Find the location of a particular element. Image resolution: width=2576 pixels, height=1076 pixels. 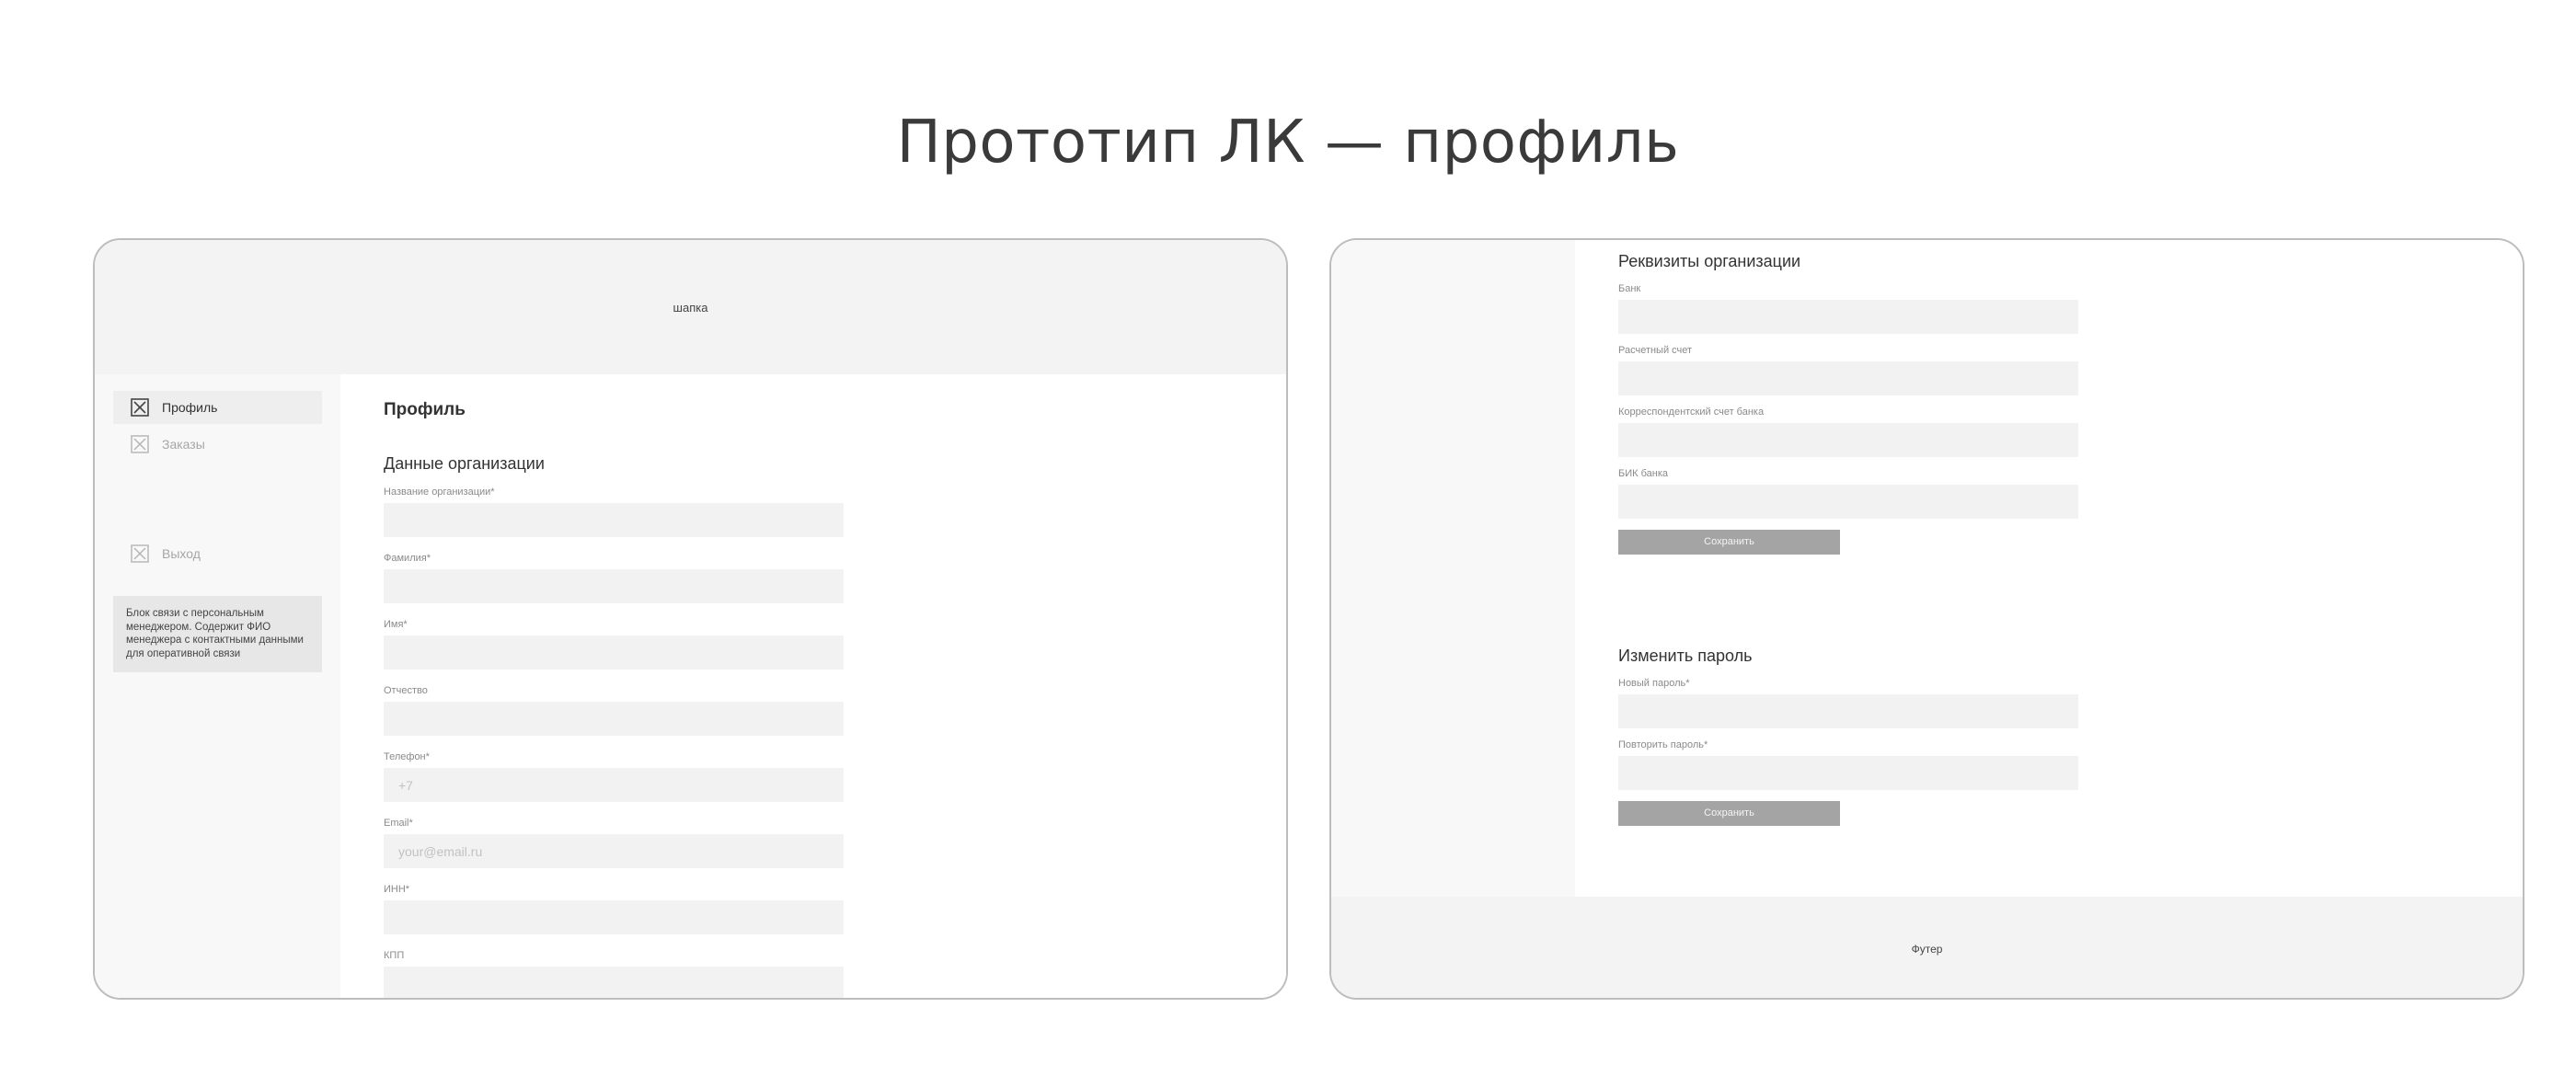

sidebar-item-logout: Выход is located at coordinates (217, 553).